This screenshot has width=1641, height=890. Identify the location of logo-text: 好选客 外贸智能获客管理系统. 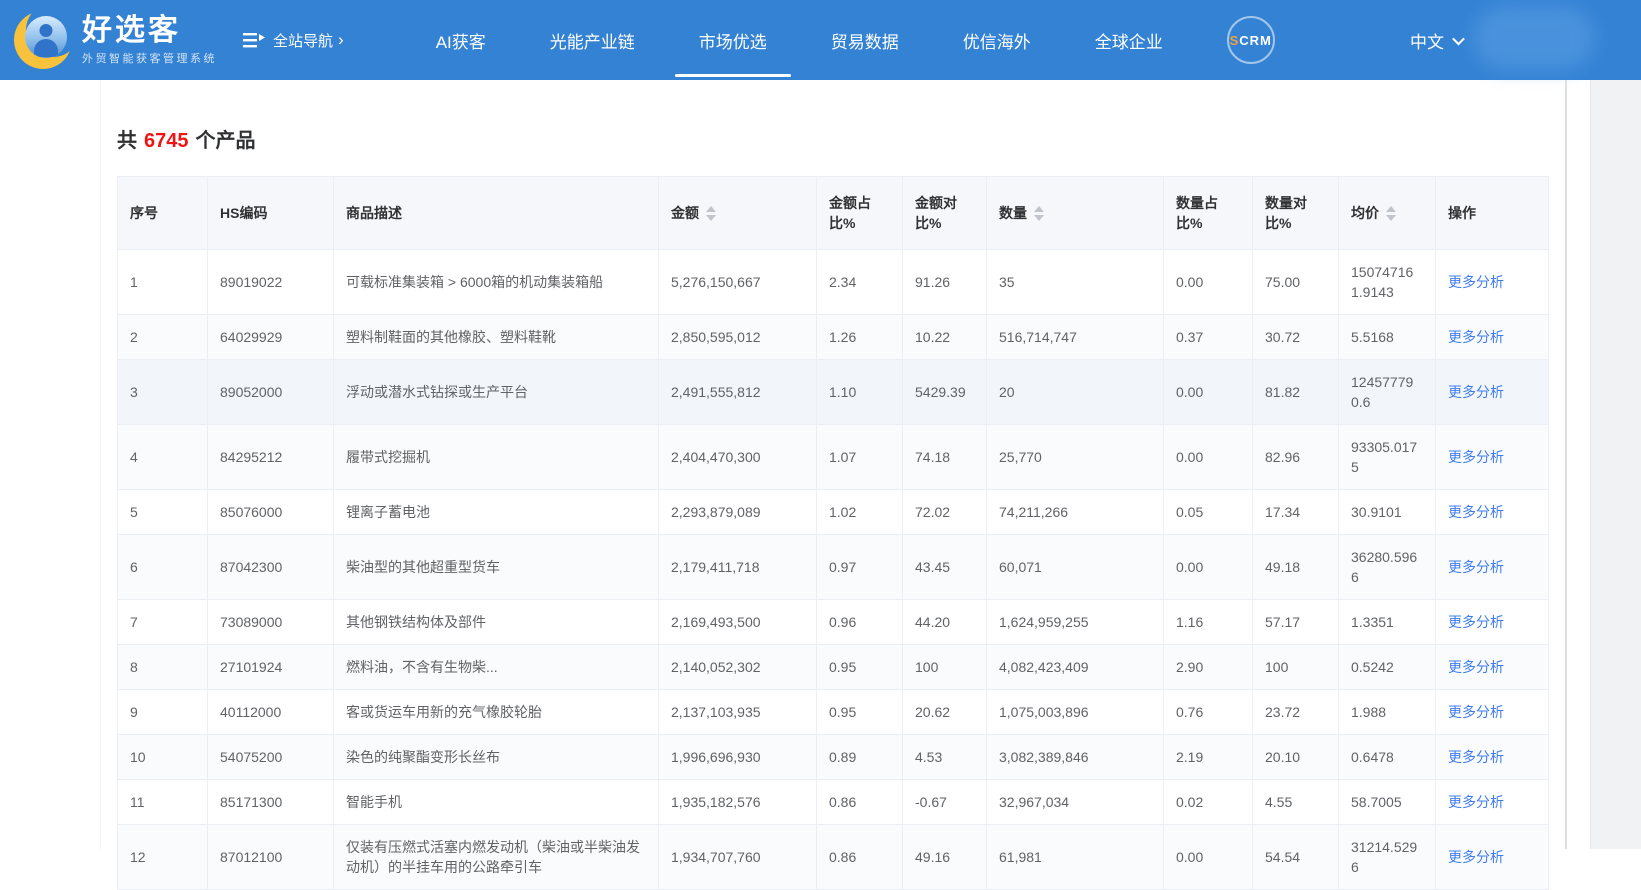
(149, 40).